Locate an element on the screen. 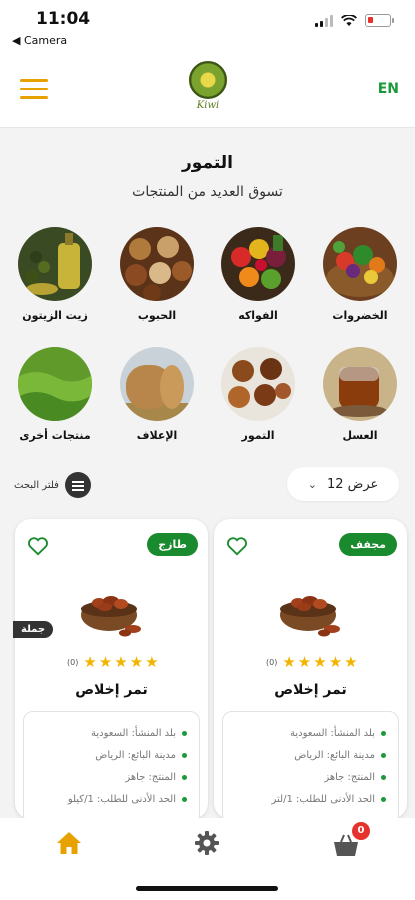 This screenshot has height=900, width=415. wifi-icon is located at coordinates (349, 20).